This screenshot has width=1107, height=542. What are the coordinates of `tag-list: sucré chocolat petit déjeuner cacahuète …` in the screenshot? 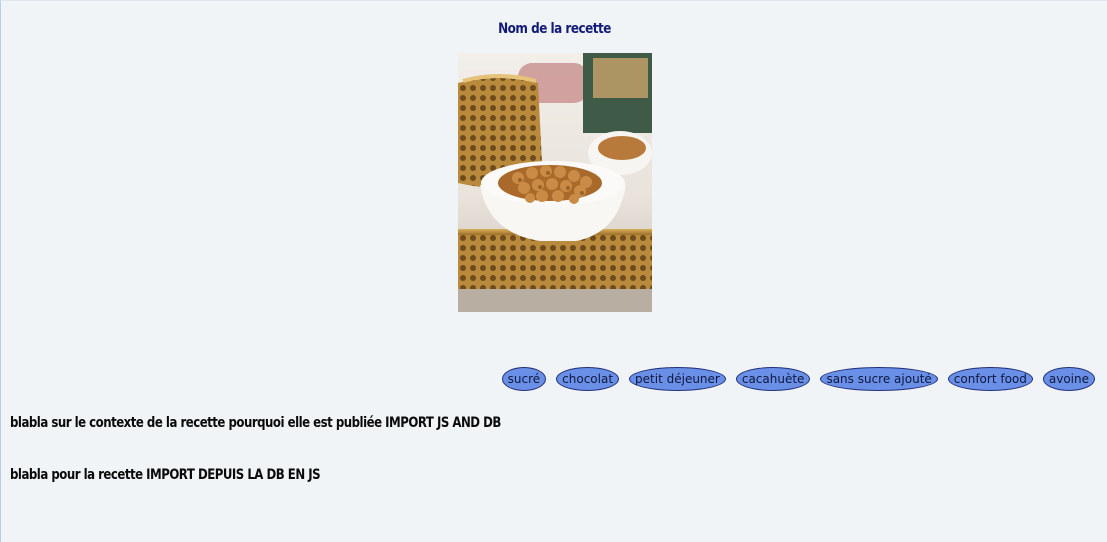 It's located at (798, 379).